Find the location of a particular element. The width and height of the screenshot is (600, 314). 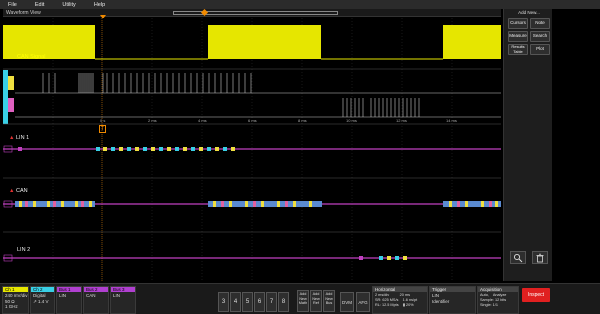

ch1-bandwidth: 1 GHz is located at coordinates (11, 306).